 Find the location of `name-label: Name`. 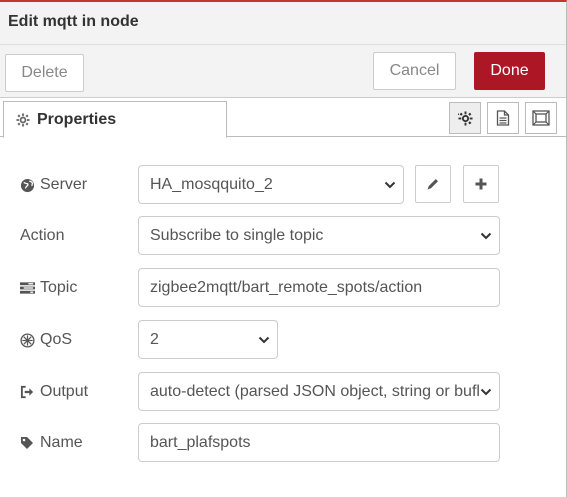

name-label: Name is located at coordinates (51, 443).